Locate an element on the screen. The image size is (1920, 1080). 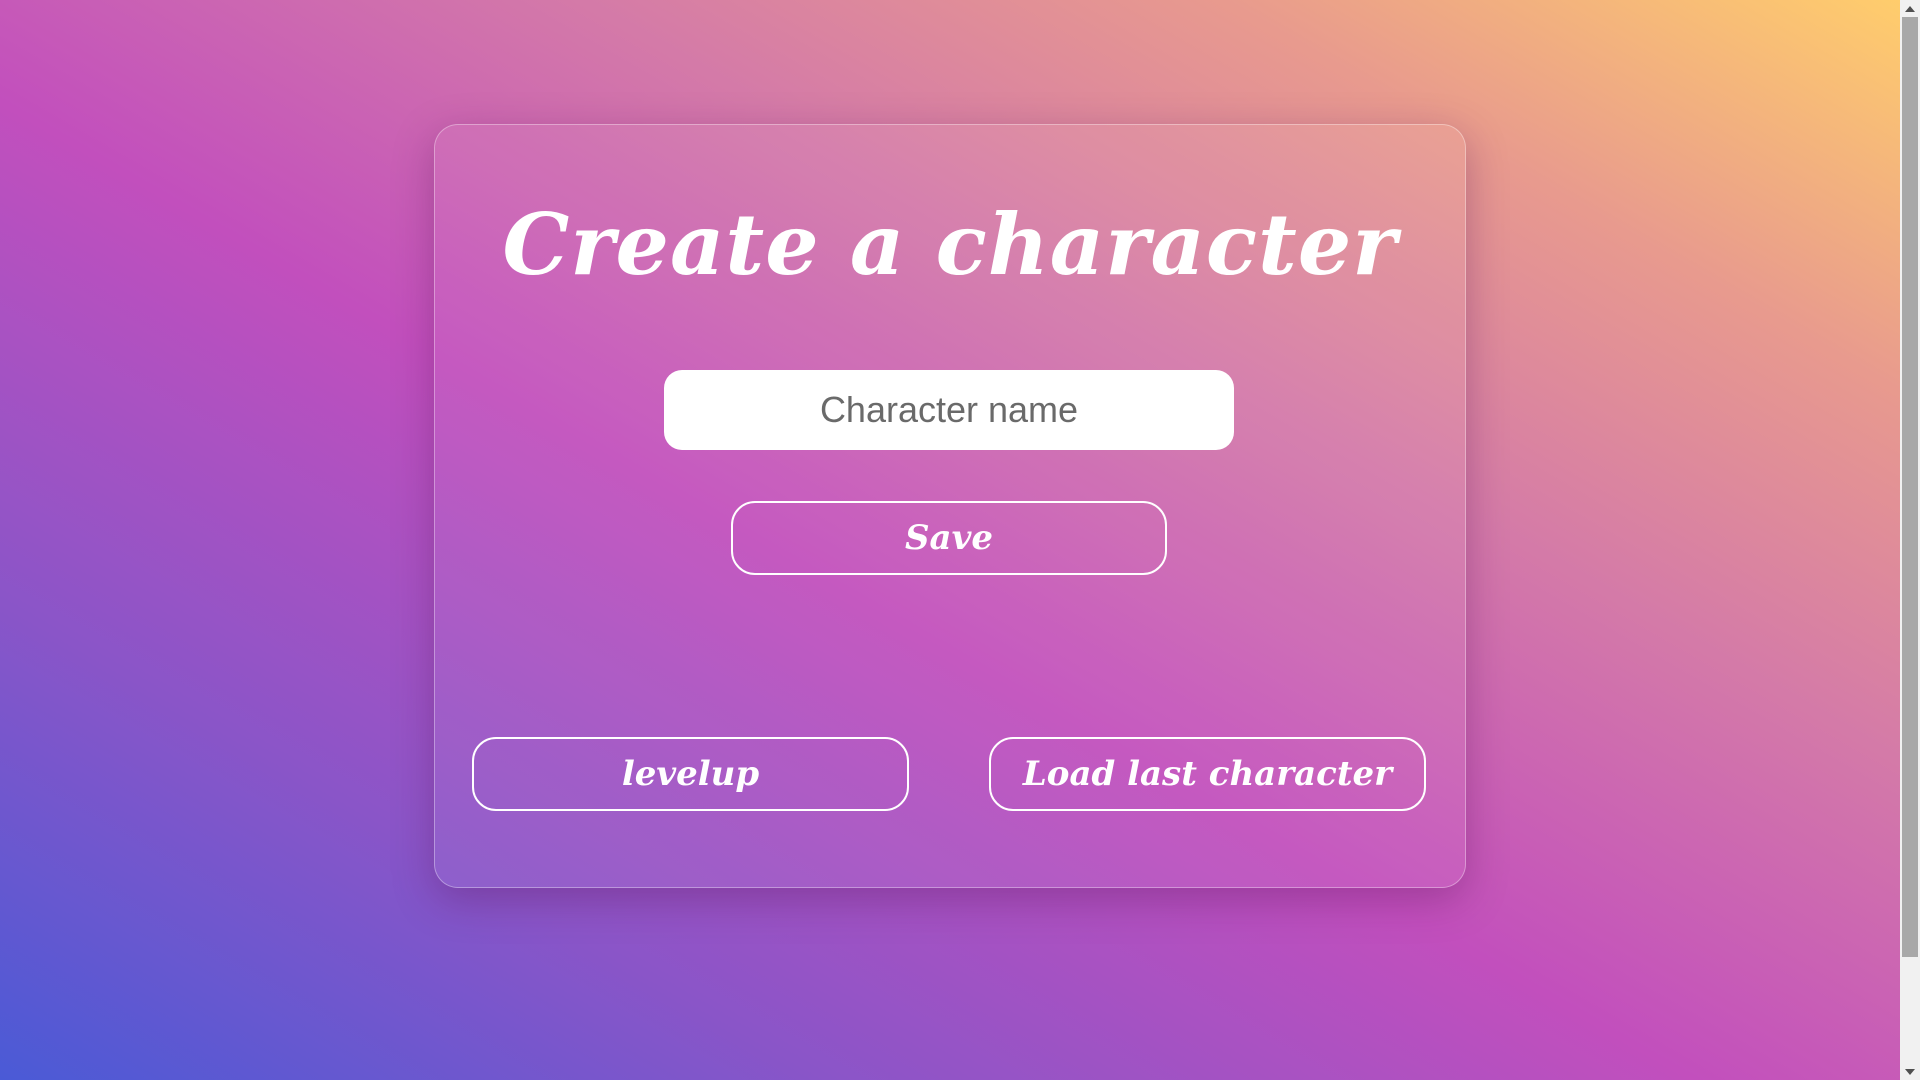
load-last-character-button: Load last character is located at coordinates (1207, 774).